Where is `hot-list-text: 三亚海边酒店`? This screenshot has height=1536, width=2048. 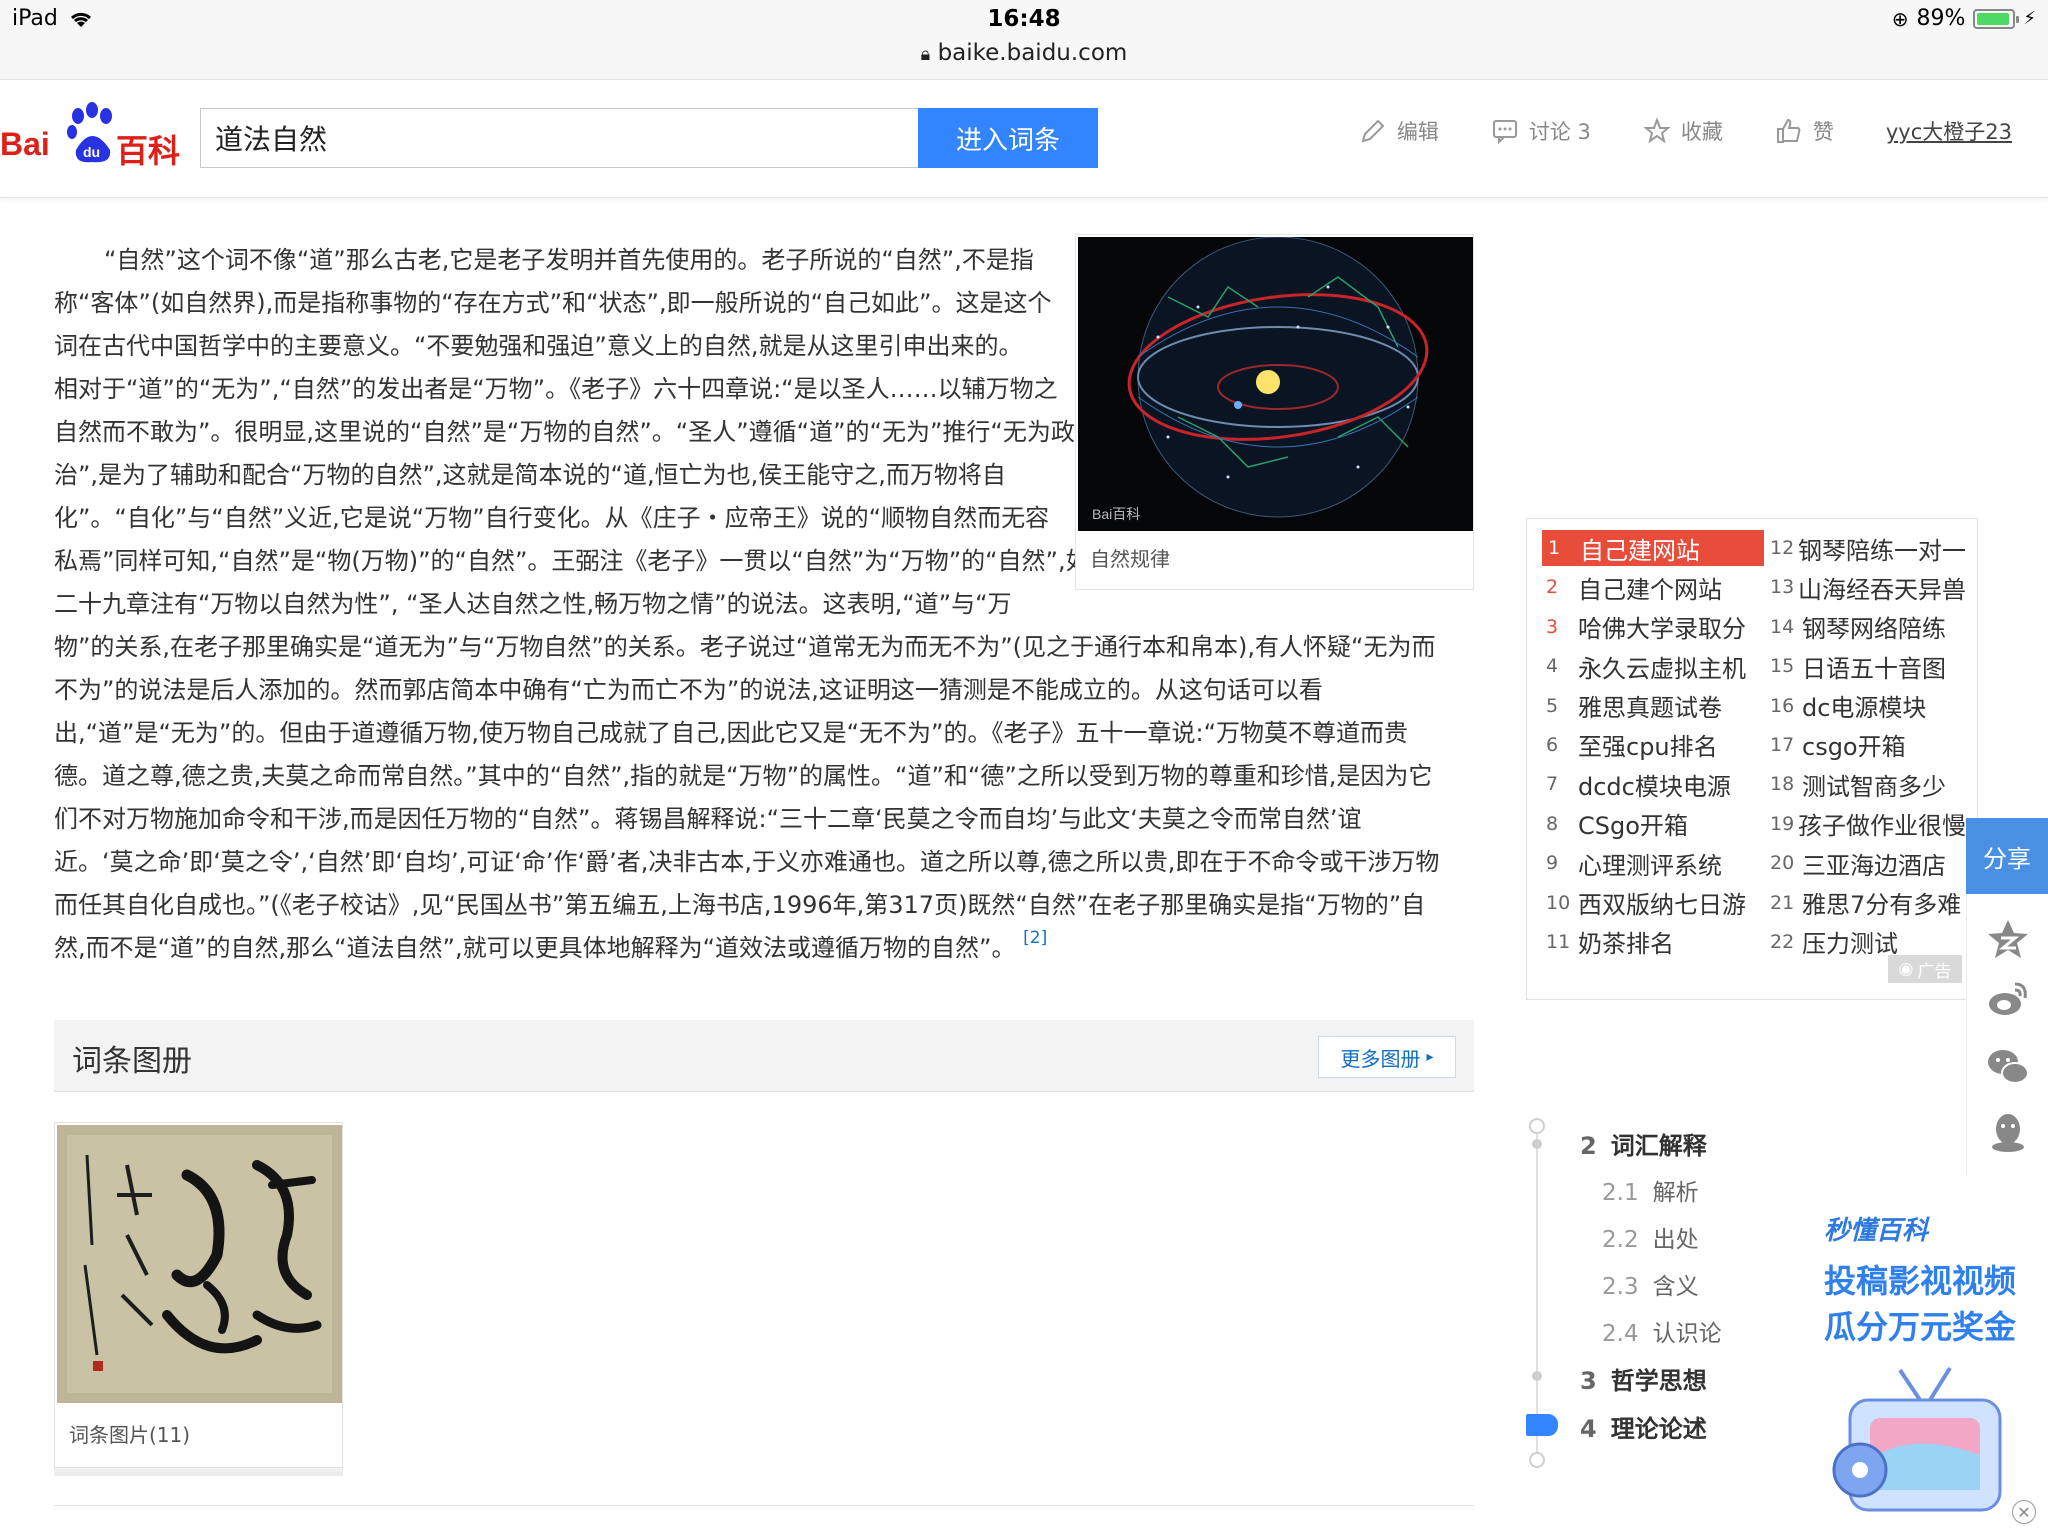 hot-list-text: 三亚海边酒店 is located at coordinates (1874, 865).